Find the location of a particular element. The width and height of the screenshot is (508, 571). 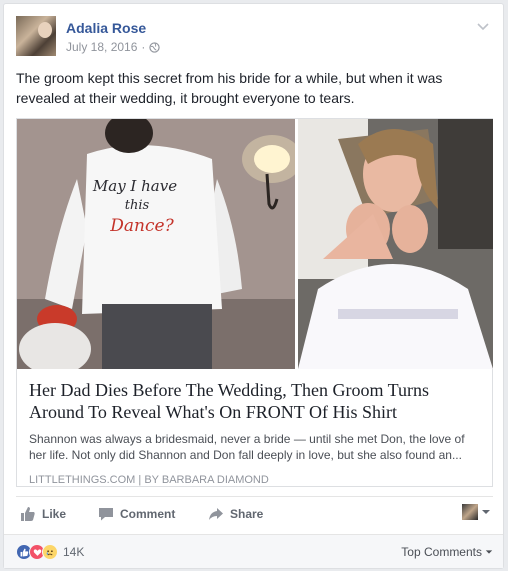

shirt-text-line1: May I have is located at coordinates (134, 186).